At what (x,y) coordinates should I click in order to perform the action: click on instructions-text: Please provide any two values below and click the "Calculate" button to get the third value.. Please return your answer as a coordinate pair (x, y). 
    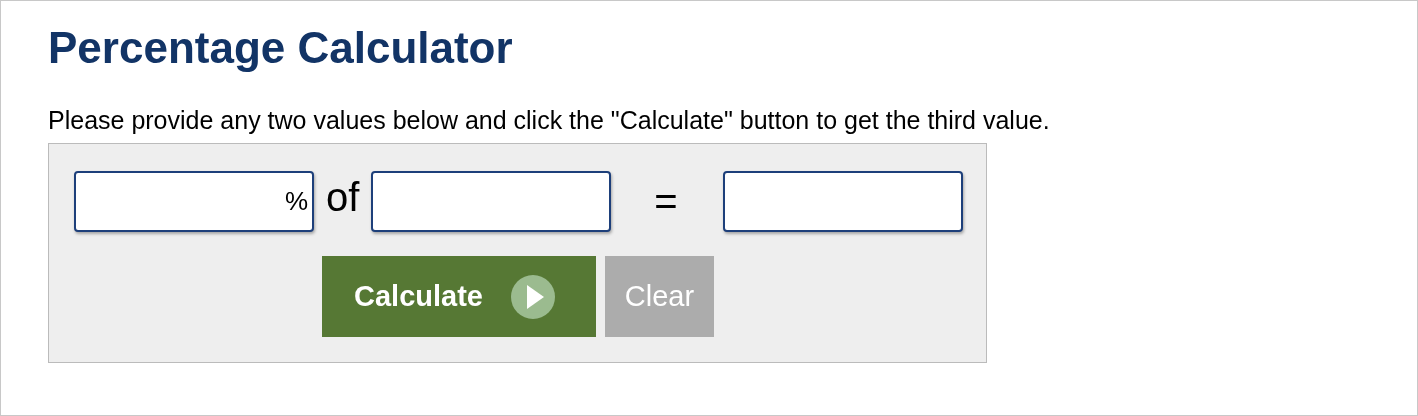
    Looking at the image, I should click on (549, 120).